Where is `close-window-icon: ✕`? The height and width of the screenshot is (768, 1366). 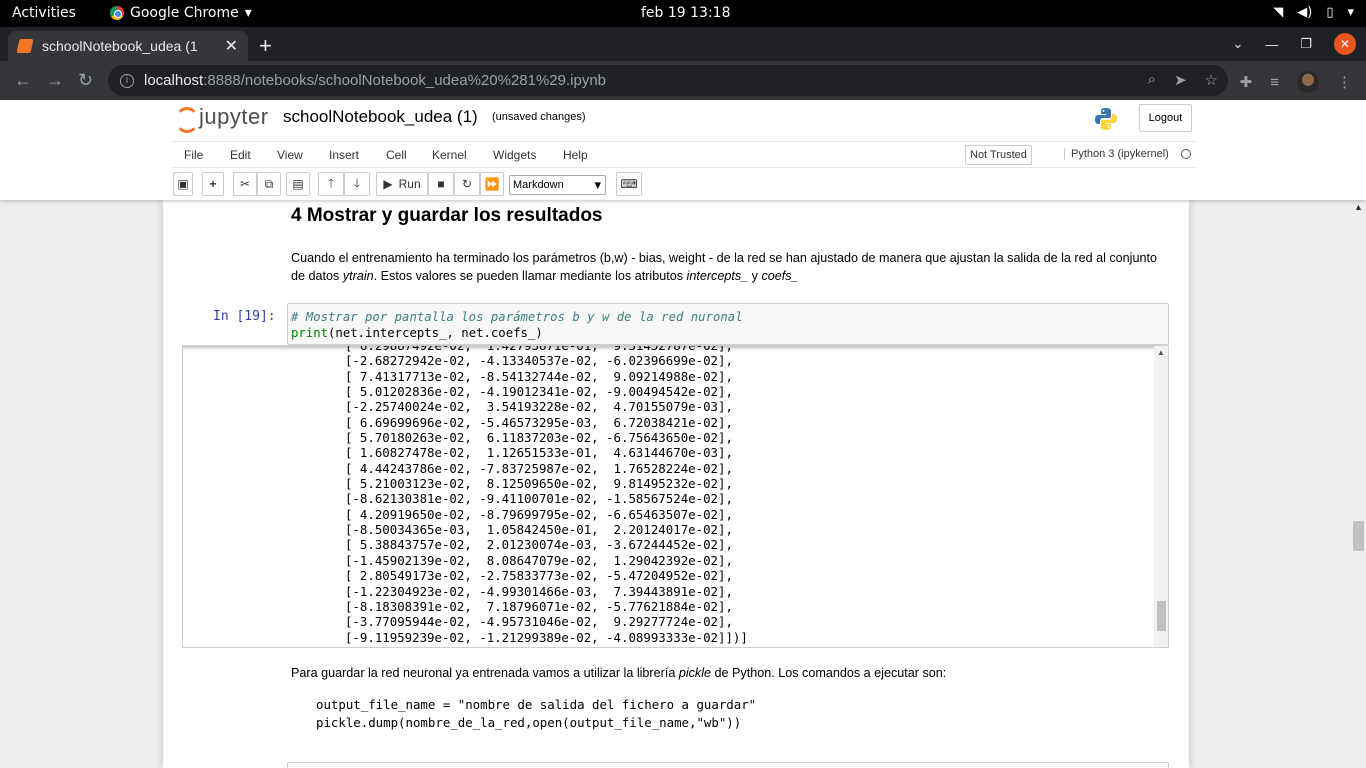
close-window-icon: ✕ is located at coordinates (1345, 44).